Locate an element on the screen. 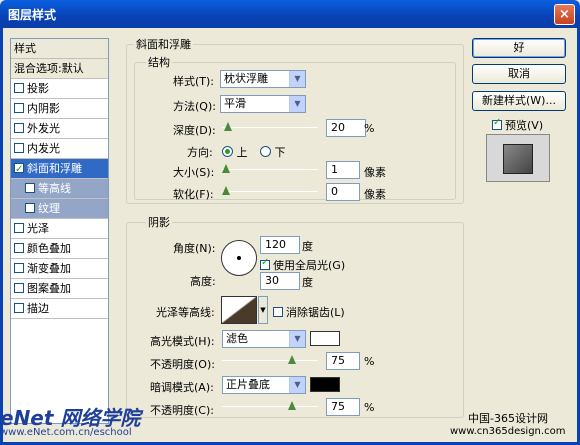 The width and height of the screenshot is (580, 445). style-item-stroke: 描边 is located at coordinates (59, 309).